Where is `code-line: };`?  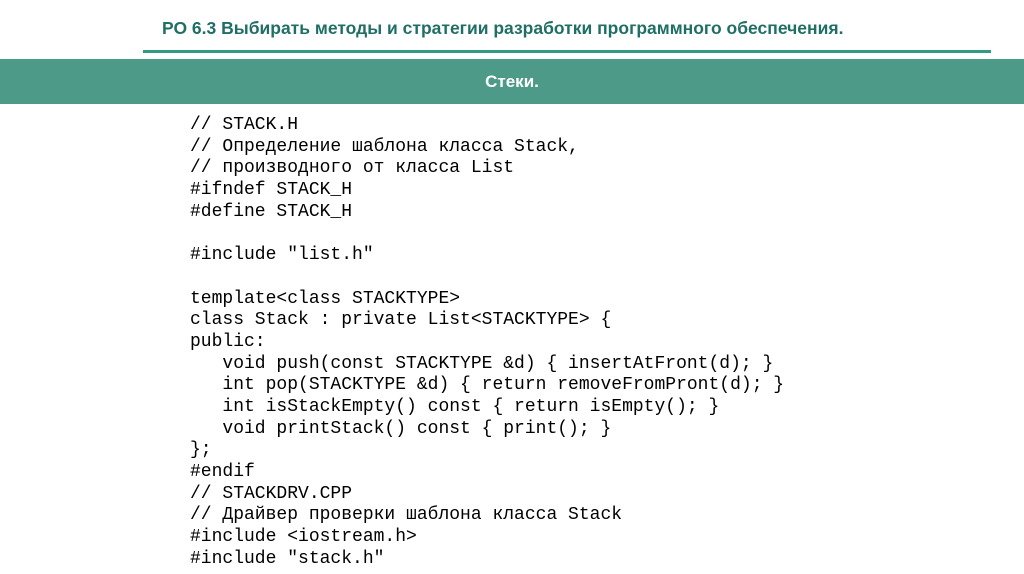
code-line: }; is located at coordinates (201, 450).